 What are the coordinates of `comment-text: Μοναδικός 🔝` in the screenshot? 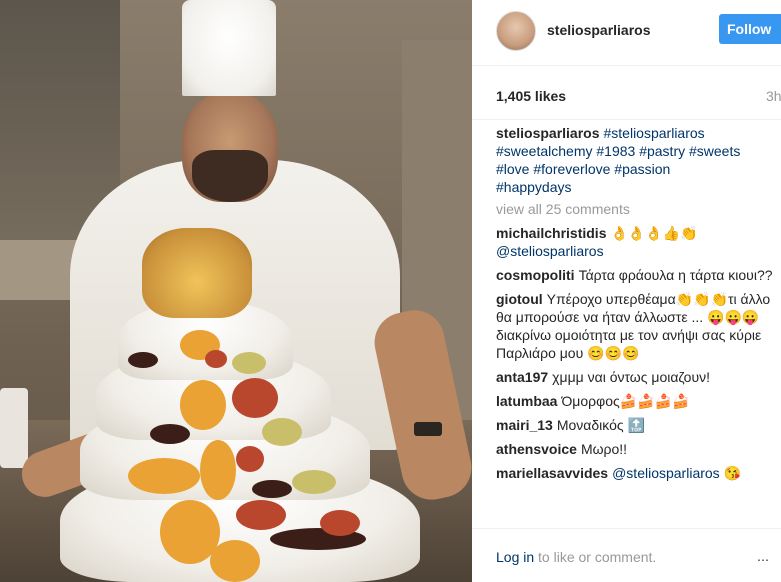 It's located at (600, 425).